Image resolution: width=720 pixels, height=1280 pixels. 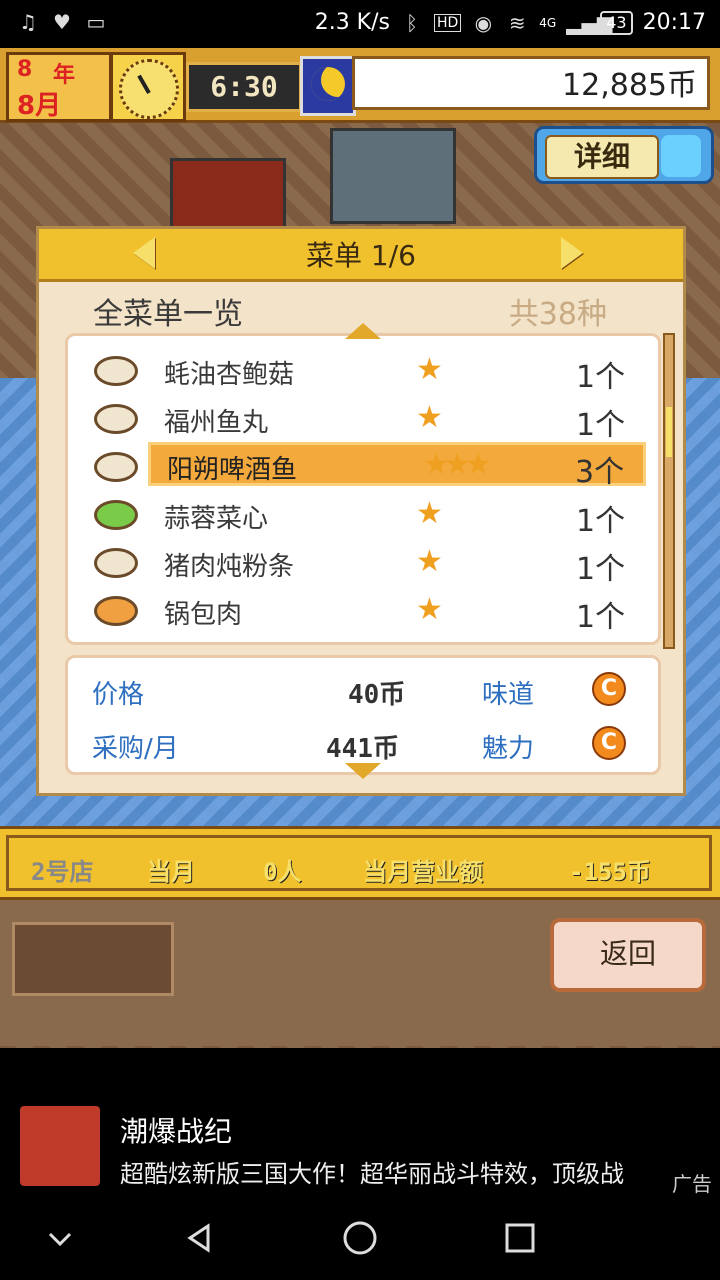 What do you see at coordinates (508, 749) in the screenshot?
I see `charm-label: 魅力` at bounding box center [508, 749].